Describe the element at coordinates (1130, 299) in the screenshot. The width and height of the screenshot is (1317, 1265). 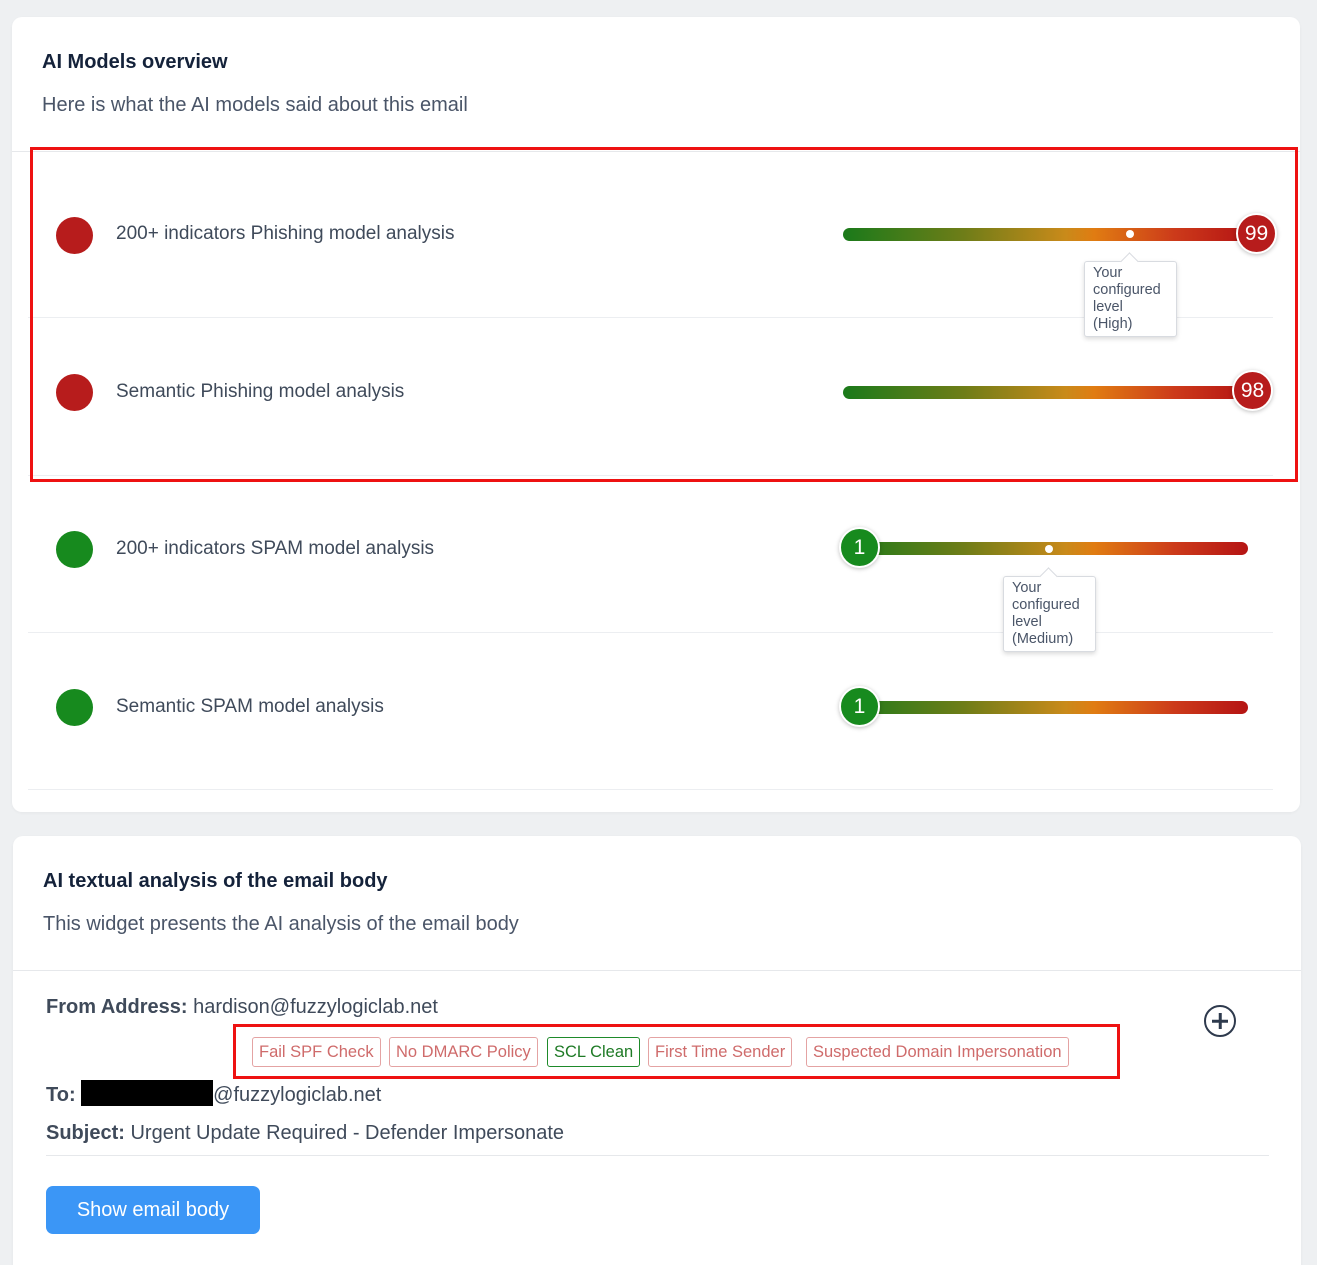
I see `configured-level-tooltip: Your configured level (High)` at that location.